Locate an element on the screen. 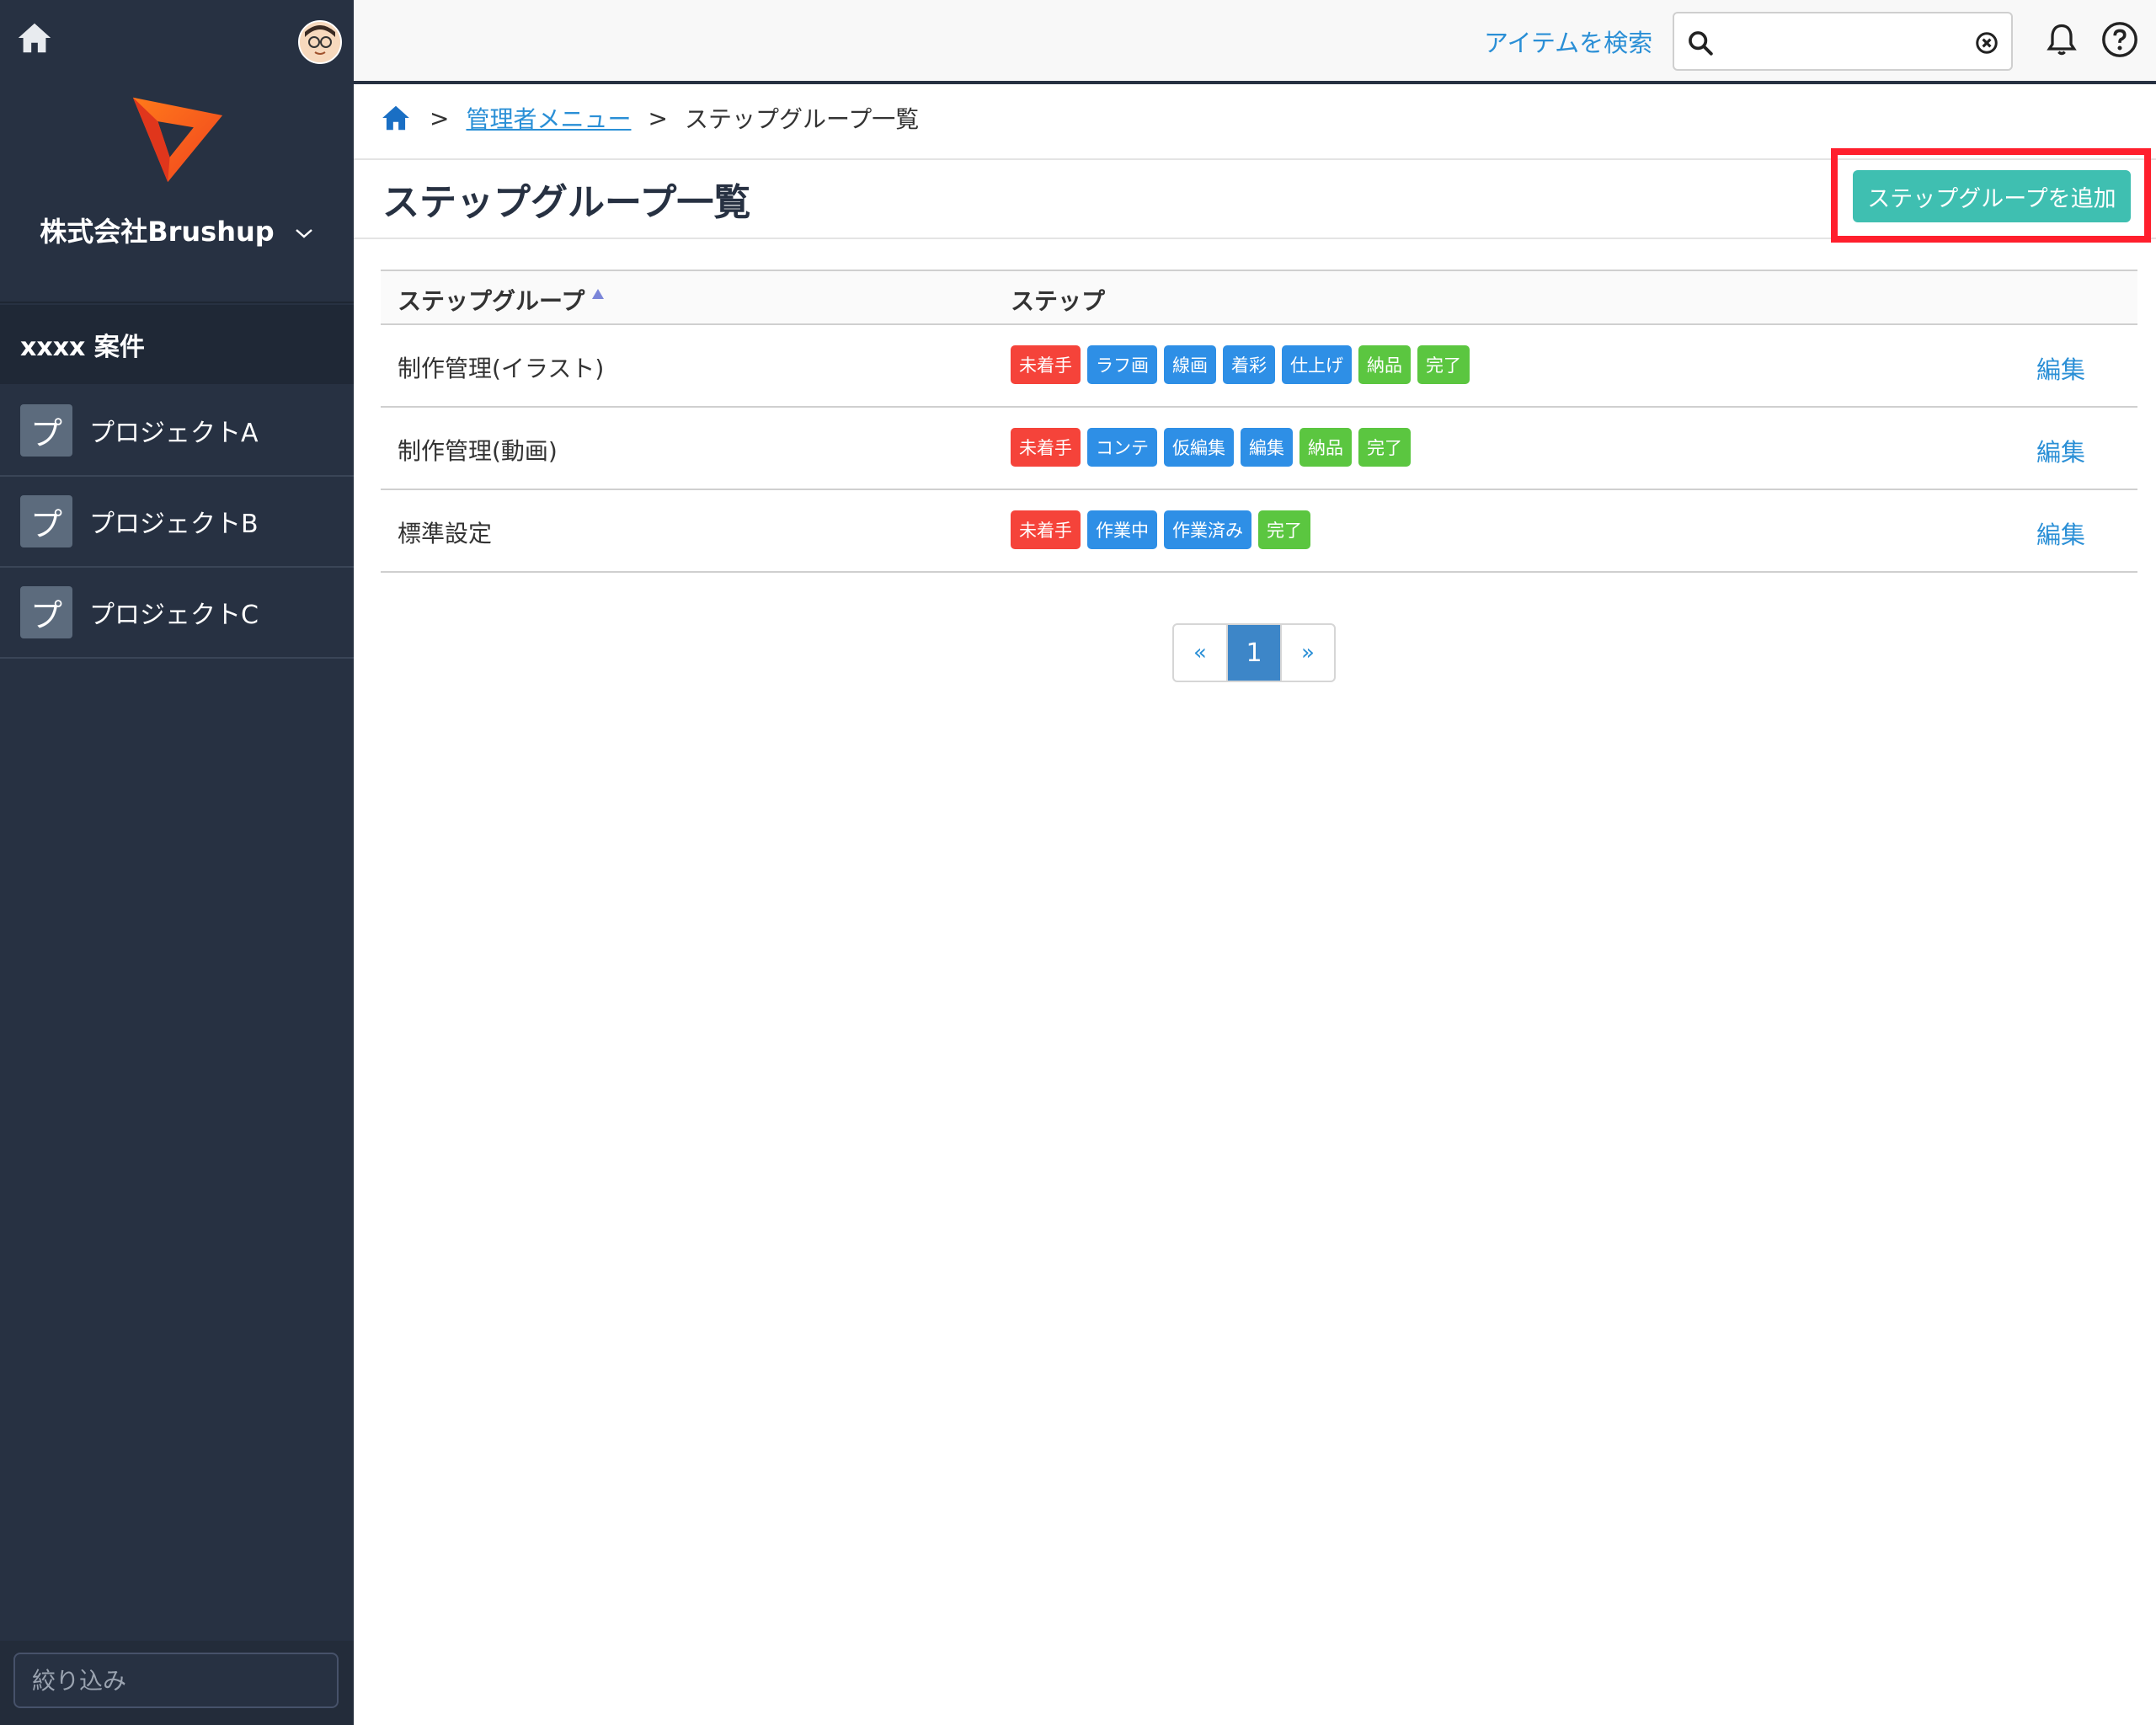  step-badge: ラフ画 is located at coordinates (1122, 364).